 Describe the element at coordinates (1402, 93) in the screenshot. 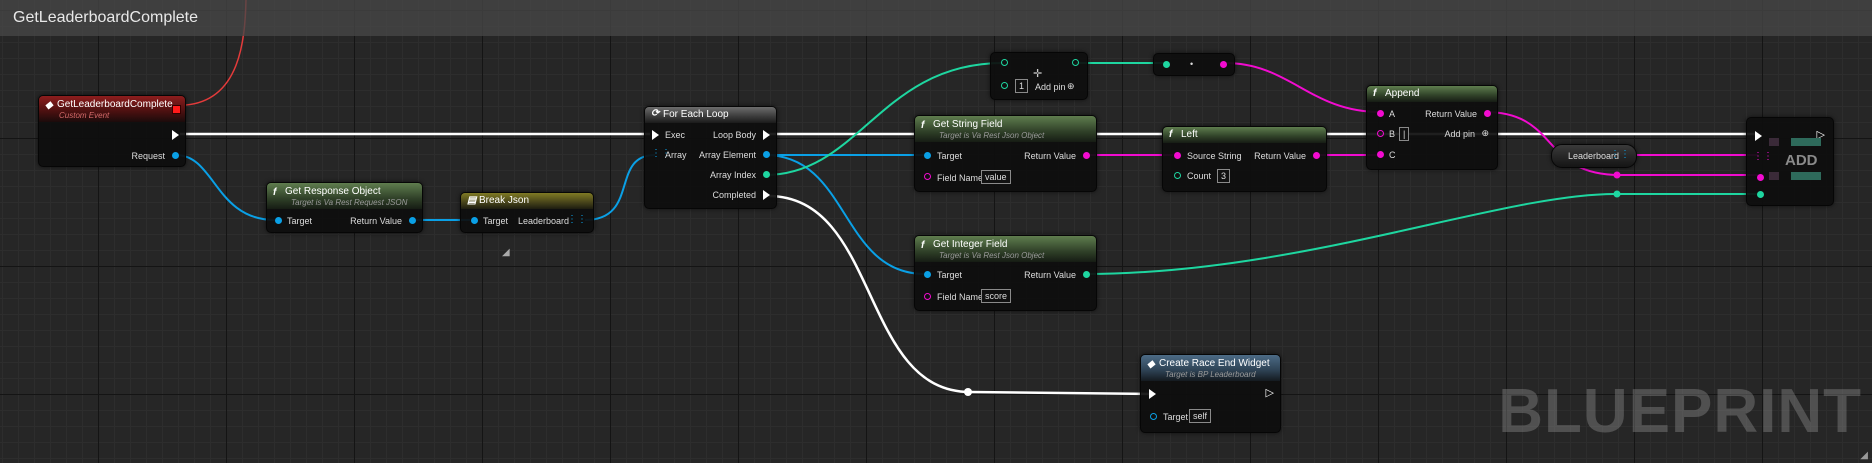

I see `node-title: Append` at that location.